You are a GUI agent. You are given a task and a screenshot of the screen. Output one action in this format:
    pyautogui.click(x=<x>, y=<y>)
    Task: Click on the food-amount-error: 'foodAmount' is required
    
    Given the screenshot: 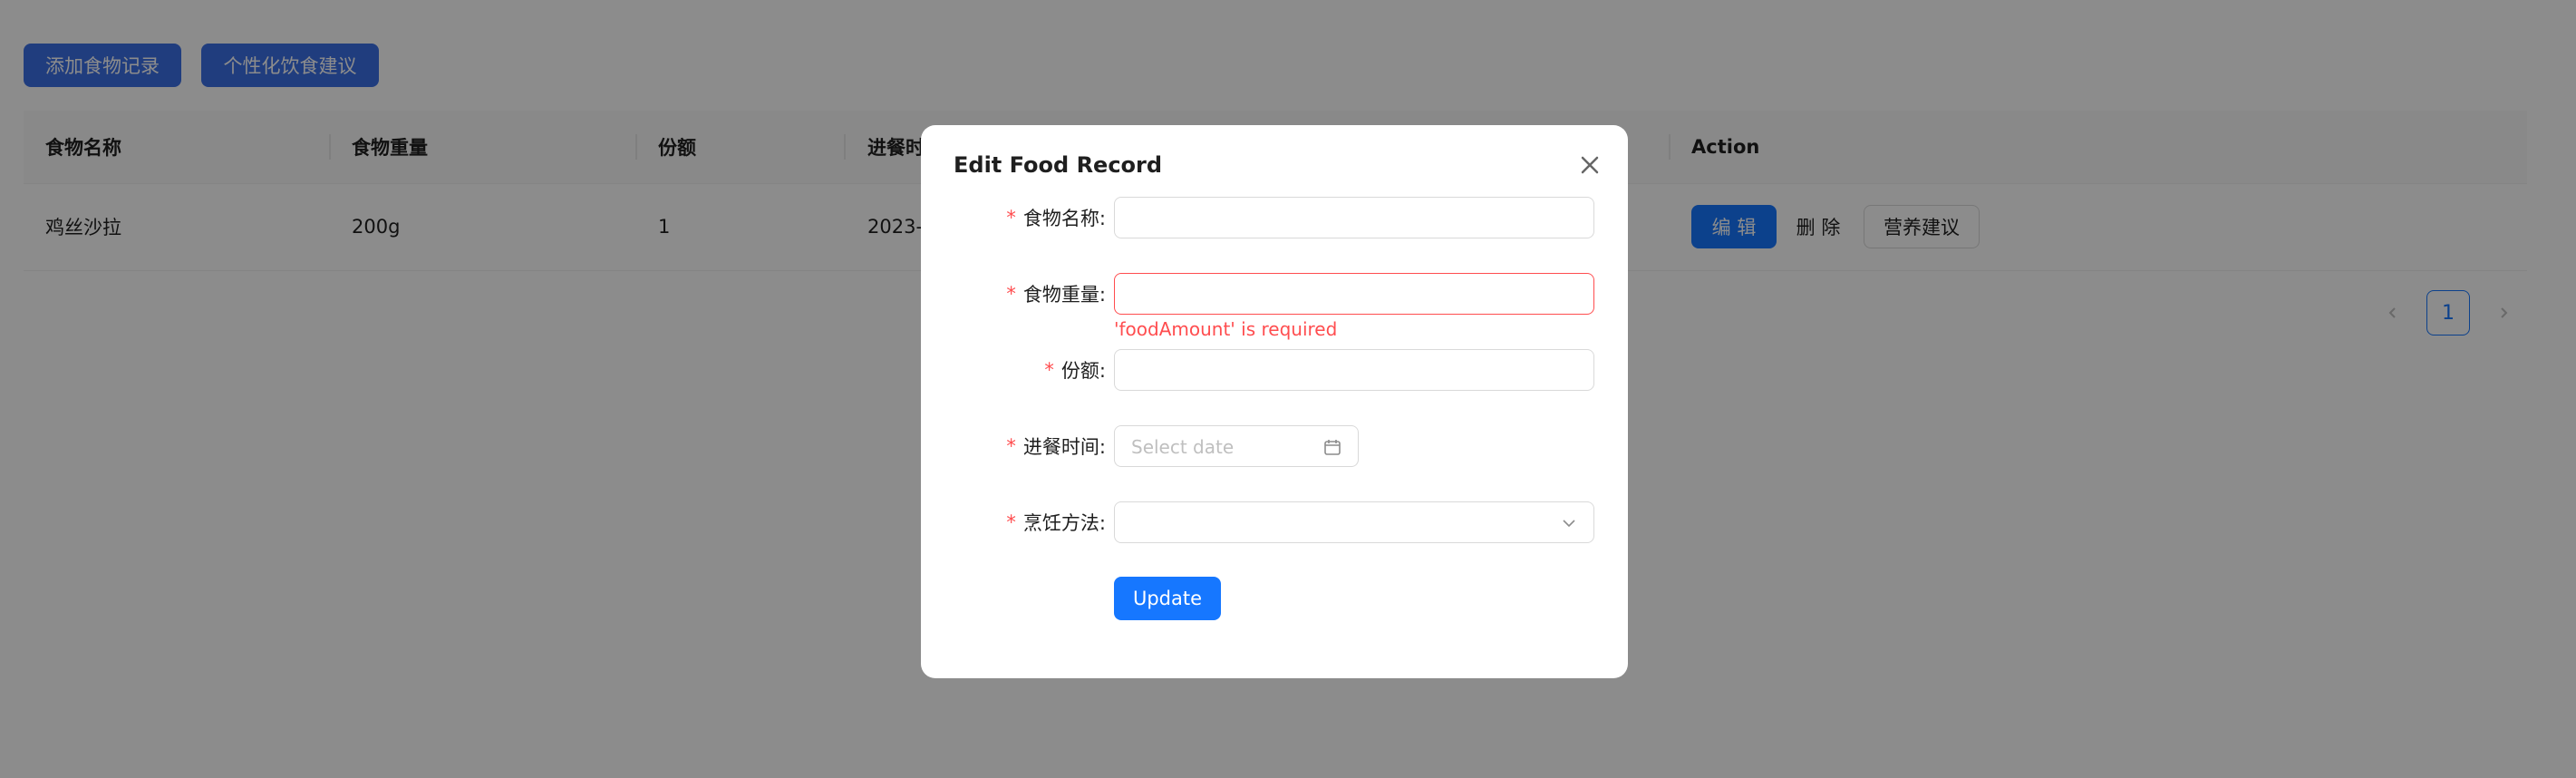 What is the action you would take?
    pyautogui.click(x=1226, y=329)
    